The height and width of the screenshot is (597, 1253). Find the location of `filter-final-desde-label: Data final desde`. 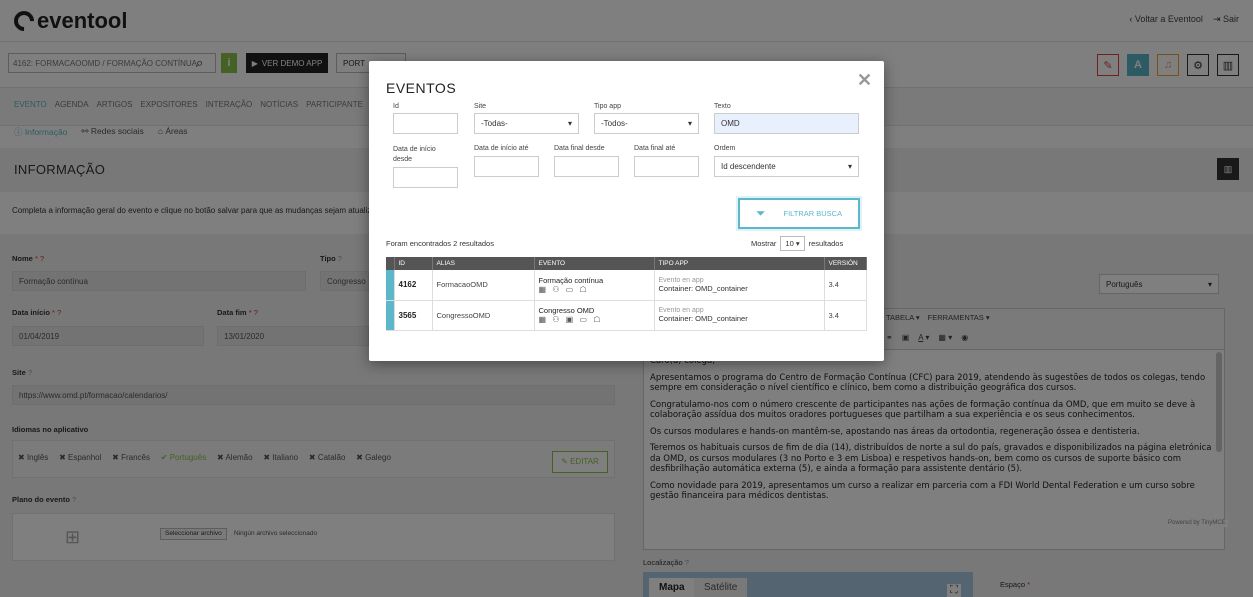

filter-final-desde-label: Data final desde is located at coordinates (579, 148).